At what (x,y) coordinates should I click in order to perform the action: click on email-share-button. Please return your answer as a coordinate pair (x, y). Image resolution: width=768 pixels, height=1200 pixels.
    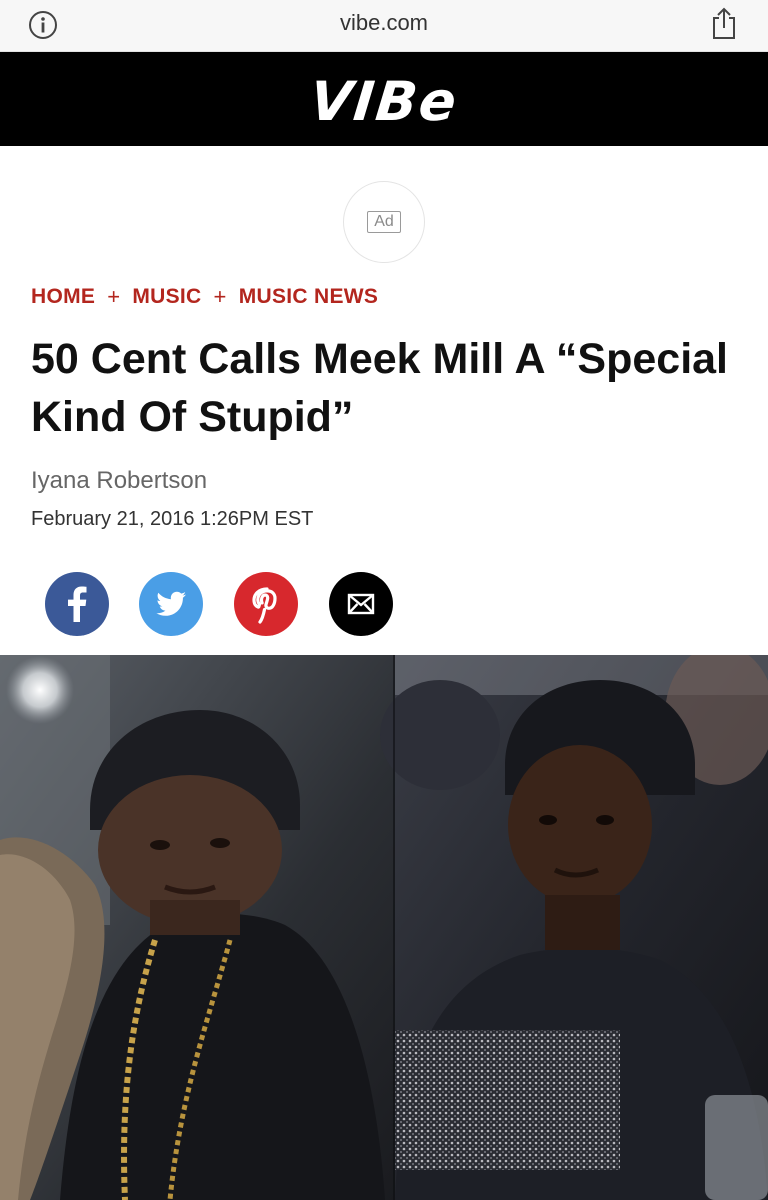
    Looking at the image, I should click on (361, 604).